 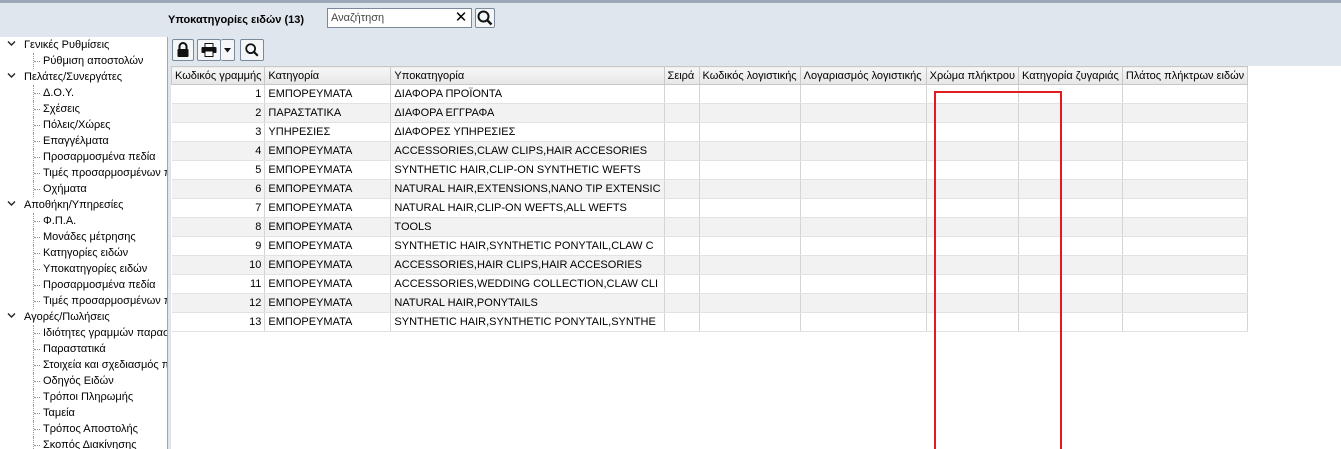 I want to click on print-options-dropdown, so click(x=228, y=50).